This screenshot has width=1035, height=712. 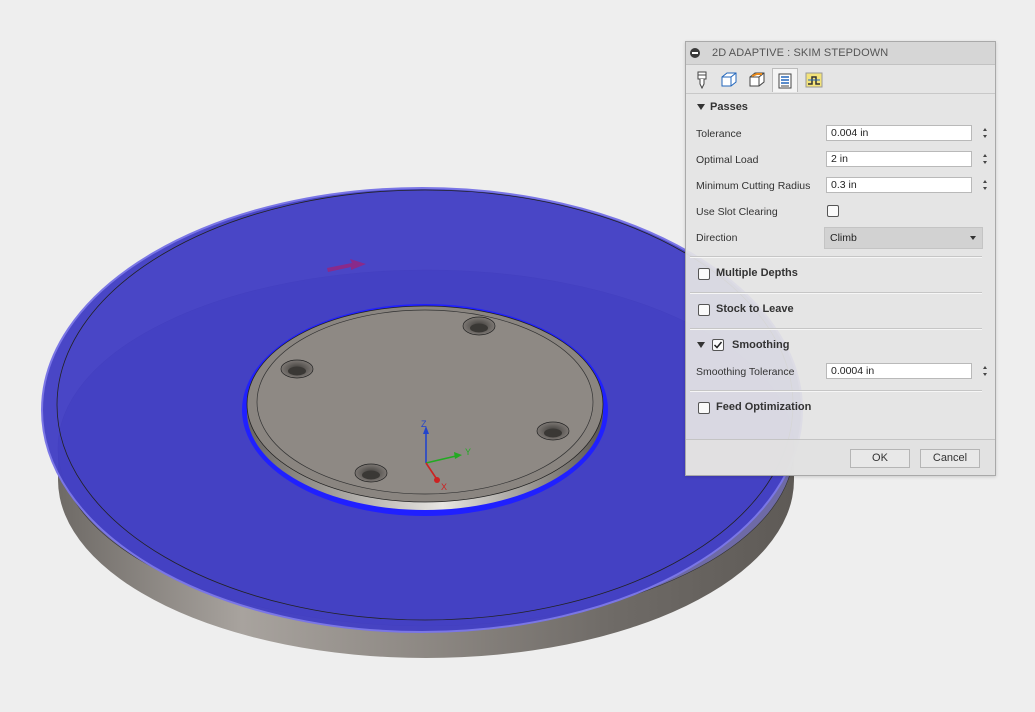 What do you see at coordinates (833, 211) in the screenshot?
I see `slot-clearing-checkbox` at bounding box center [833, 211].